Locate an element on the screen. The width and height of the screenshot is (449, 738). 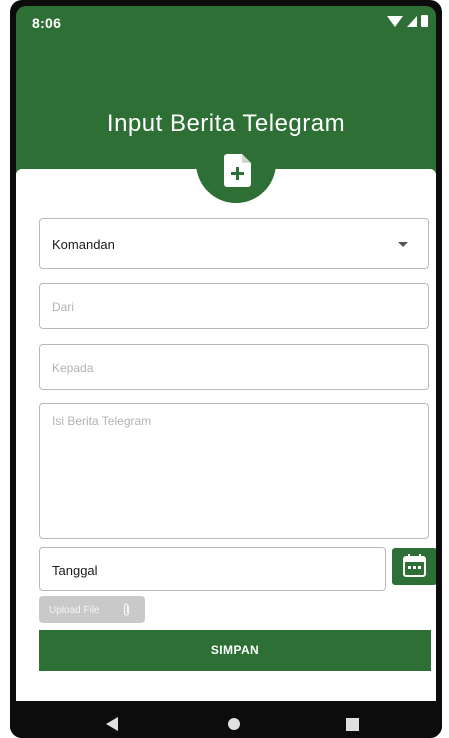
chevron-down-icon is located at coordinates (403, 244).